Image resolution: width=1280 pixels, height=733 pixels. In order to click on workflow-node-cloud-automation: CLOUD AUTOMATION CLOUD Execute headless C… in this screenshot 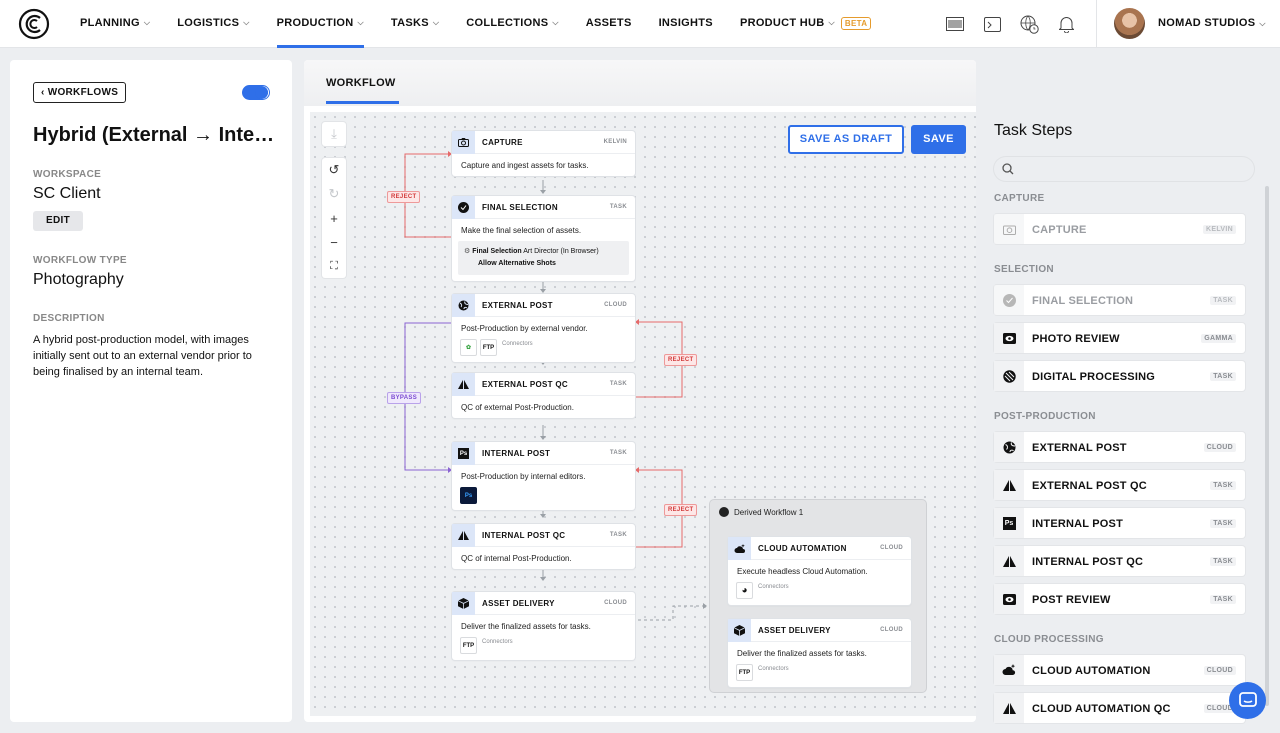, I will do `click(819, 571)`.